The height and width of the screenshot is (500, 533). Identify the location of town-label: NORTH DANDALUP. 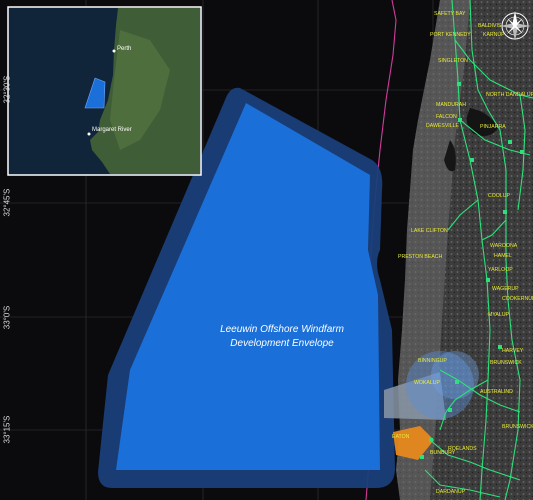
(509, 95).